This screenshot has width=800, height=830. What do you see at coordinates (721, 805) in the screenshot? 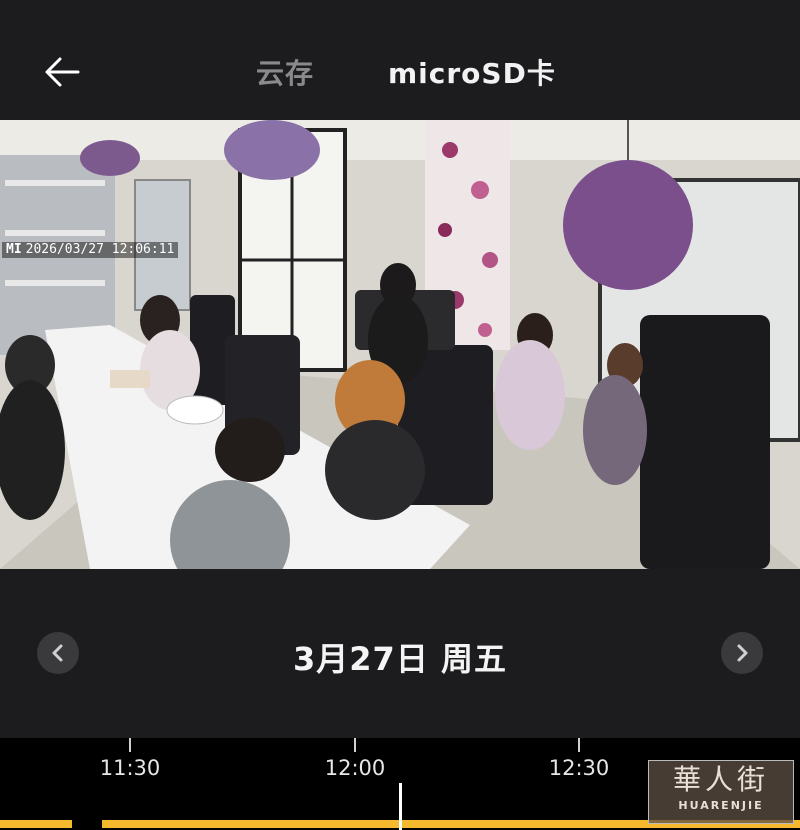
I see `watermark-en: HUARENJIE` at bounding box center [721, 805].